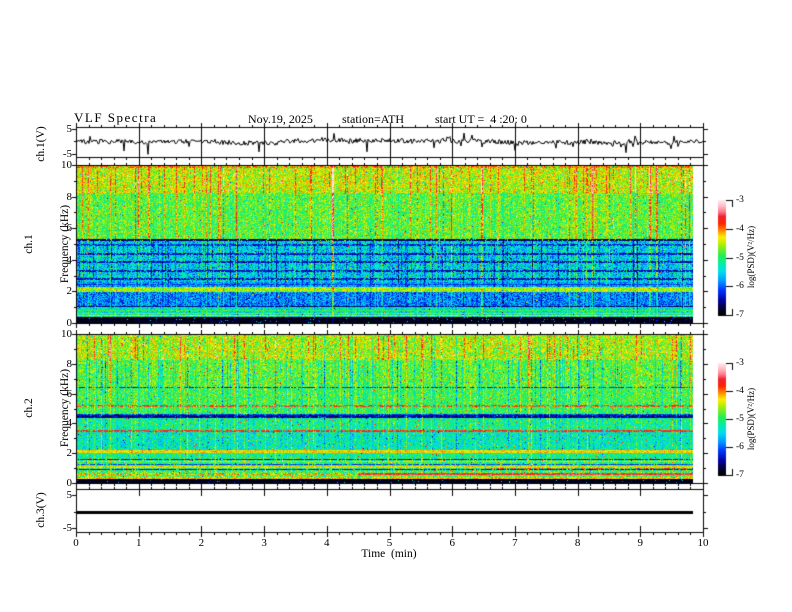 The height and width of the screenshot is (612, 792). What do you see at coordinates (577, 543) in the screenshot?
I see `x-tick-label: 8` at bounding box center [577, 543].